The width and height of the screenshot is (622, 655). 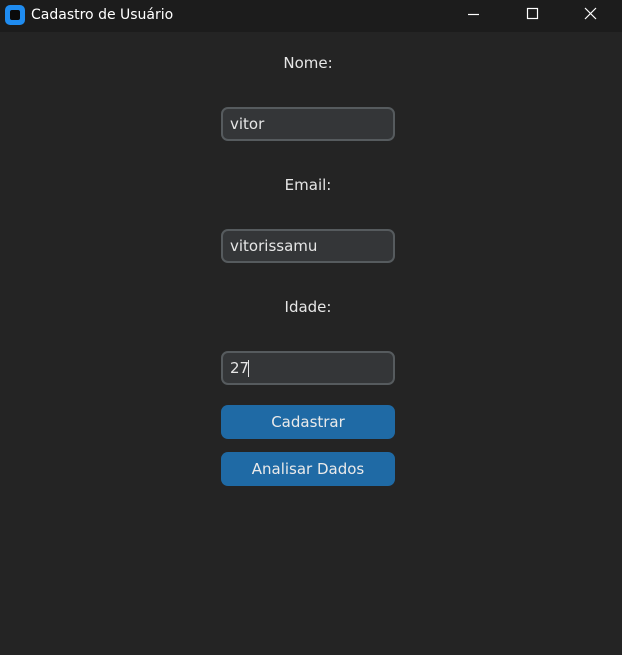 I want to click on email-field, so click(x=308, y=246).